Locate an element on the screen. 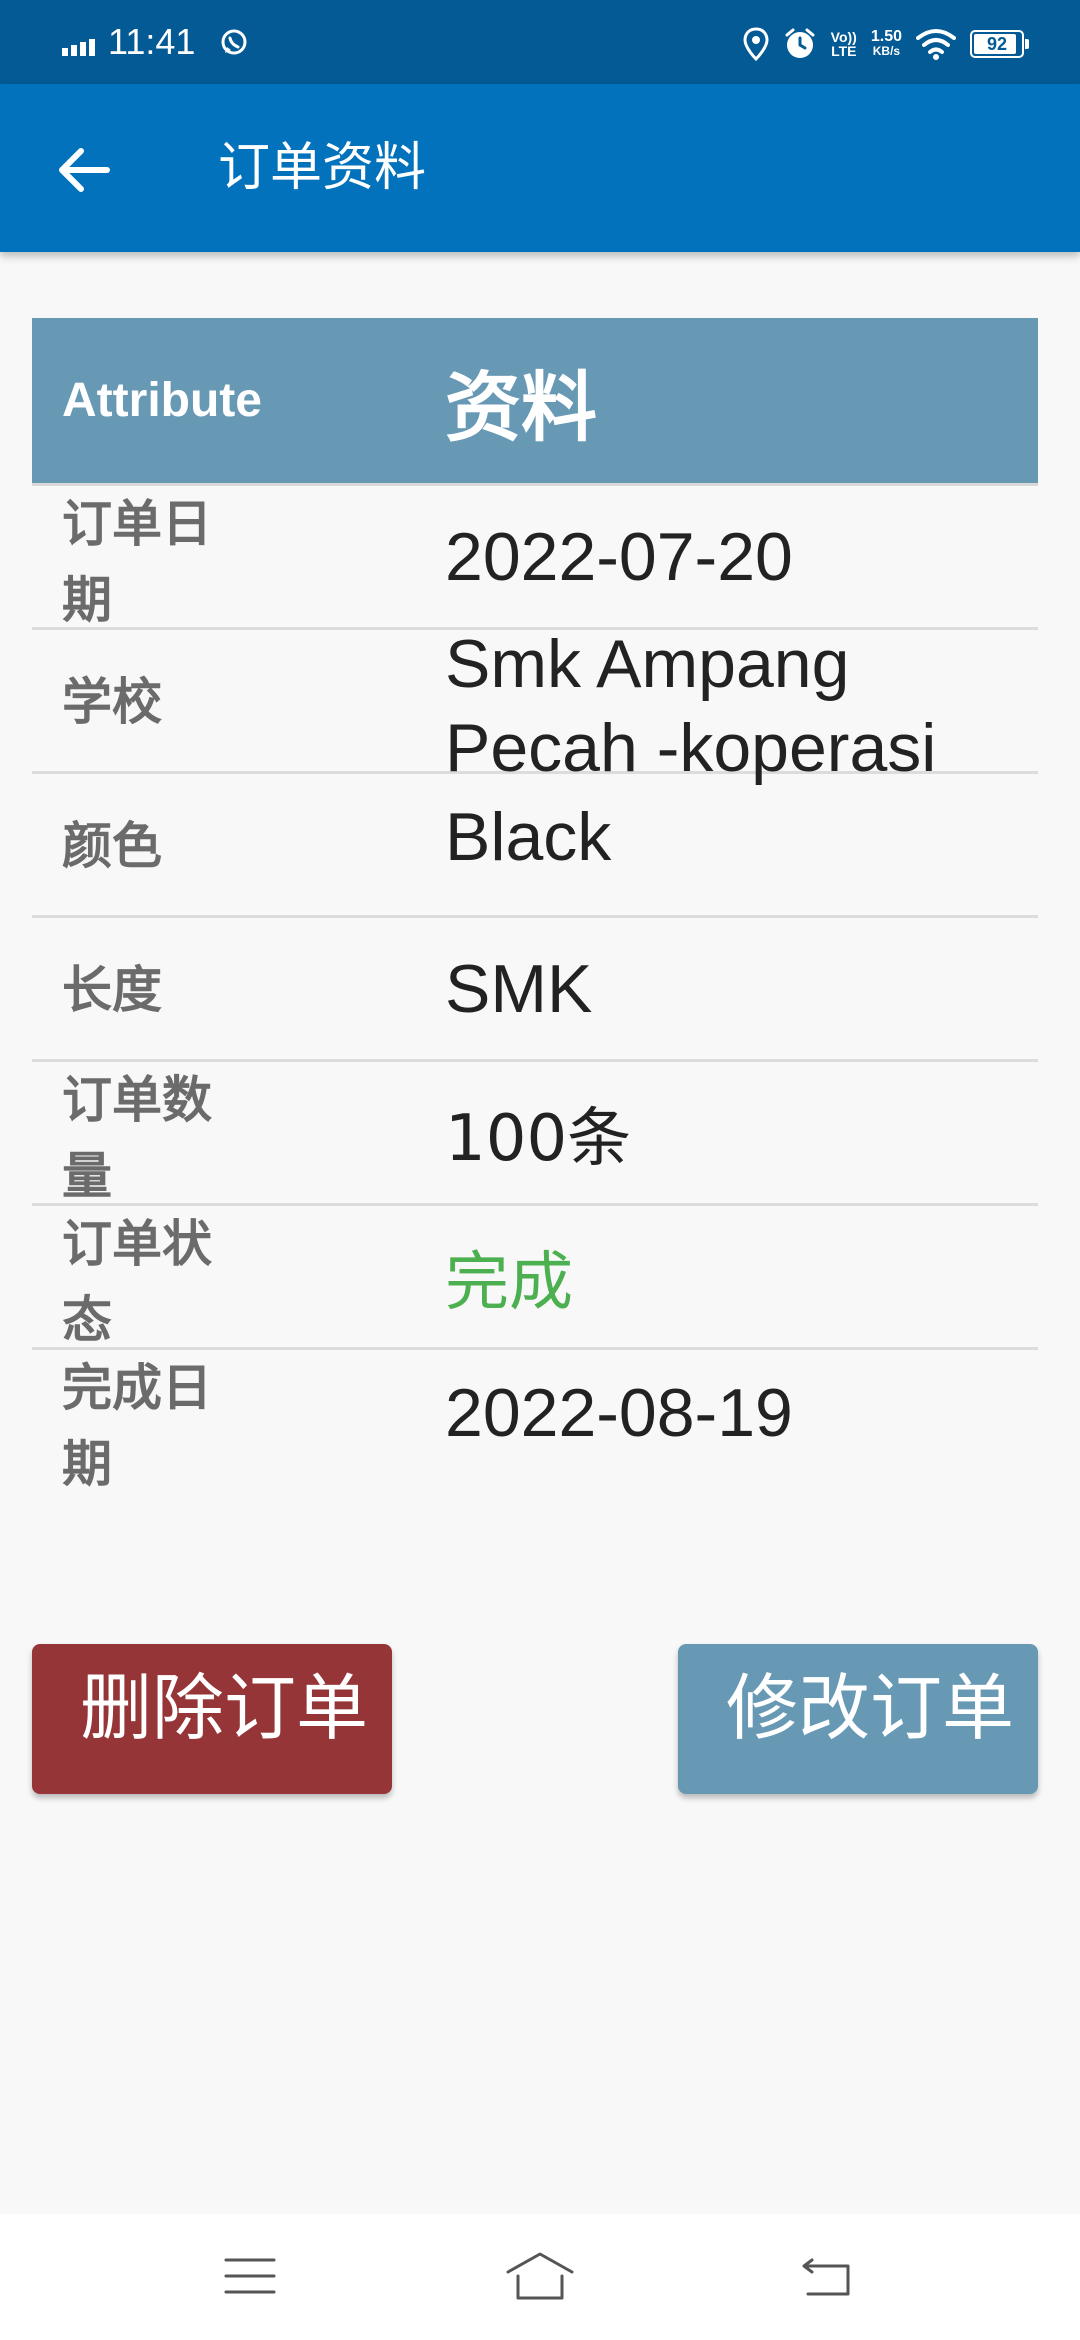  home-button is located at coordinates (540, 2276).